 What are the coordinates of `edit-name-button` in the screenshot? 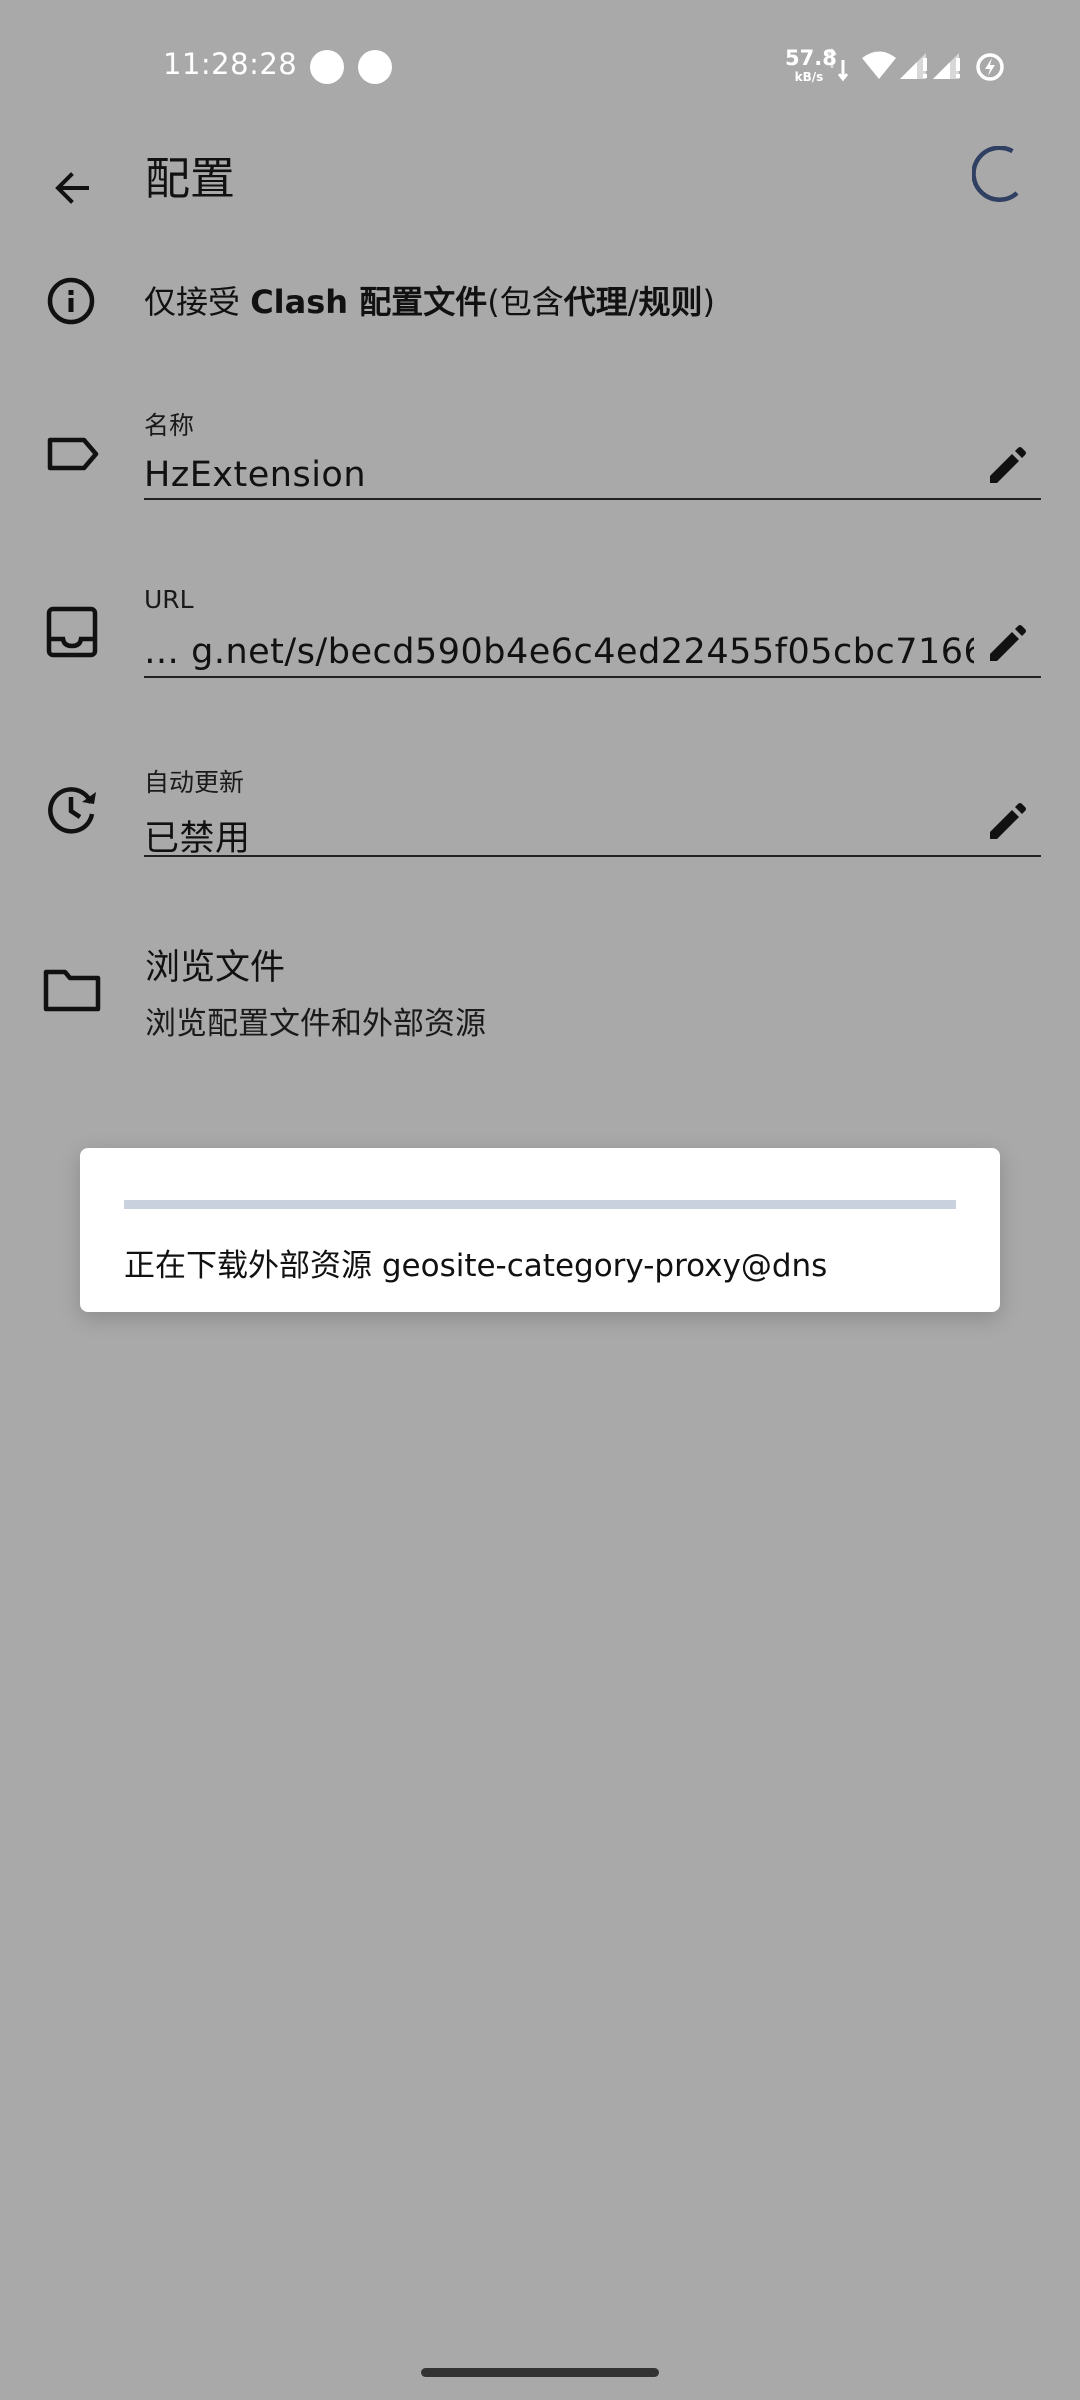 It's located at (1006, 467).